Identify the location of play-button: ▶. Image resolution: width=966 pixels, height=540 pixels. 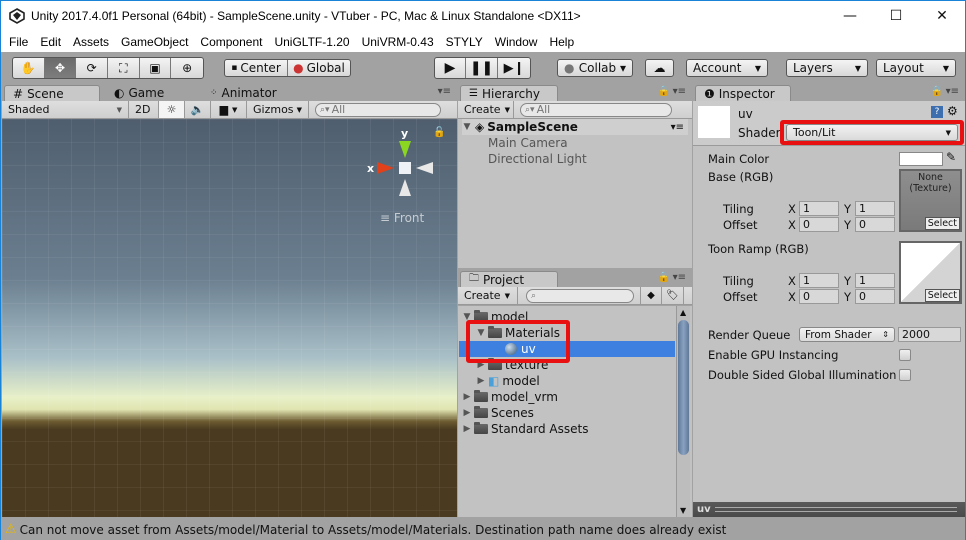
(451, 68).